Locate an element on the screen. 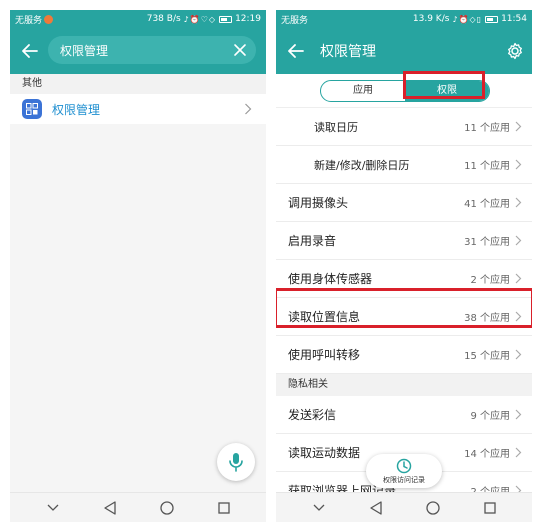 The height and width of the screenshot is (532, 542). notification-badge-icon is located at coordinates (49, 19).